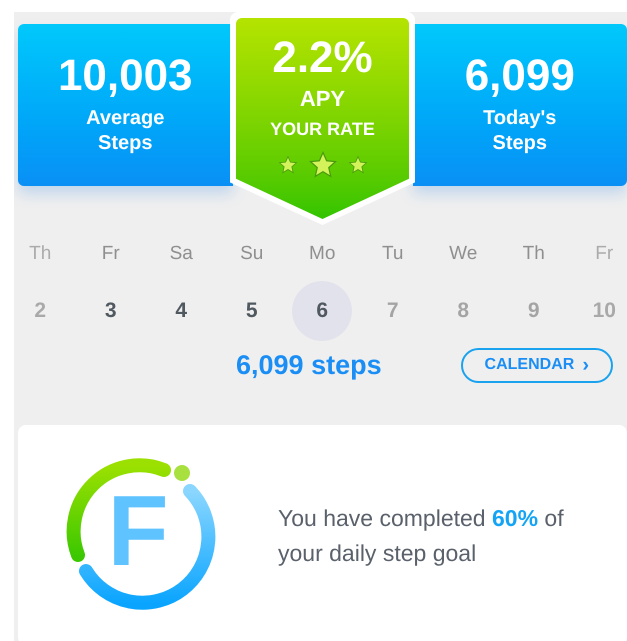 Image resolution: width=627 pixels, height=641 pixels. Describe the element at coordinates (604, 311) in the screenshot. I see `date-label: 10` at that location.